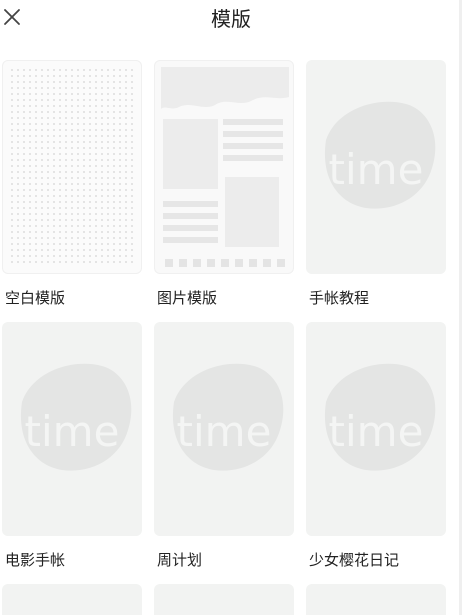  Describe the element at coordinates (180, 560) in the screenshot. I see `template-label: 周计划` at that location.